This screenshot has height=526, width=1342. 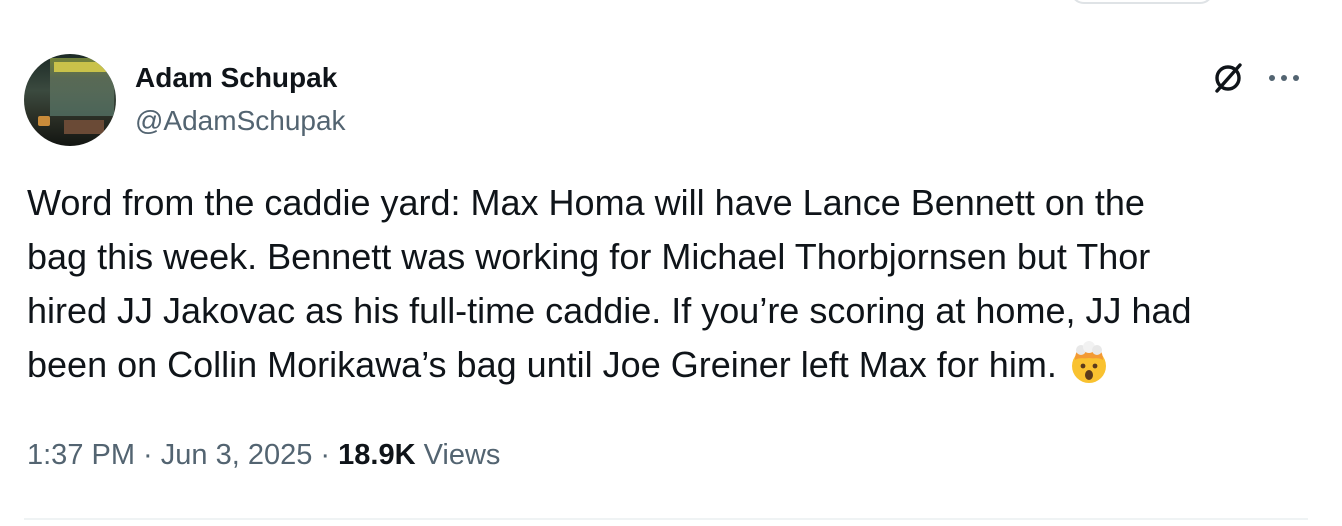 What do you see at coordinates (458, 455) in the screenshot?
I see `views-label: Views` at bounding box center [458, 455].